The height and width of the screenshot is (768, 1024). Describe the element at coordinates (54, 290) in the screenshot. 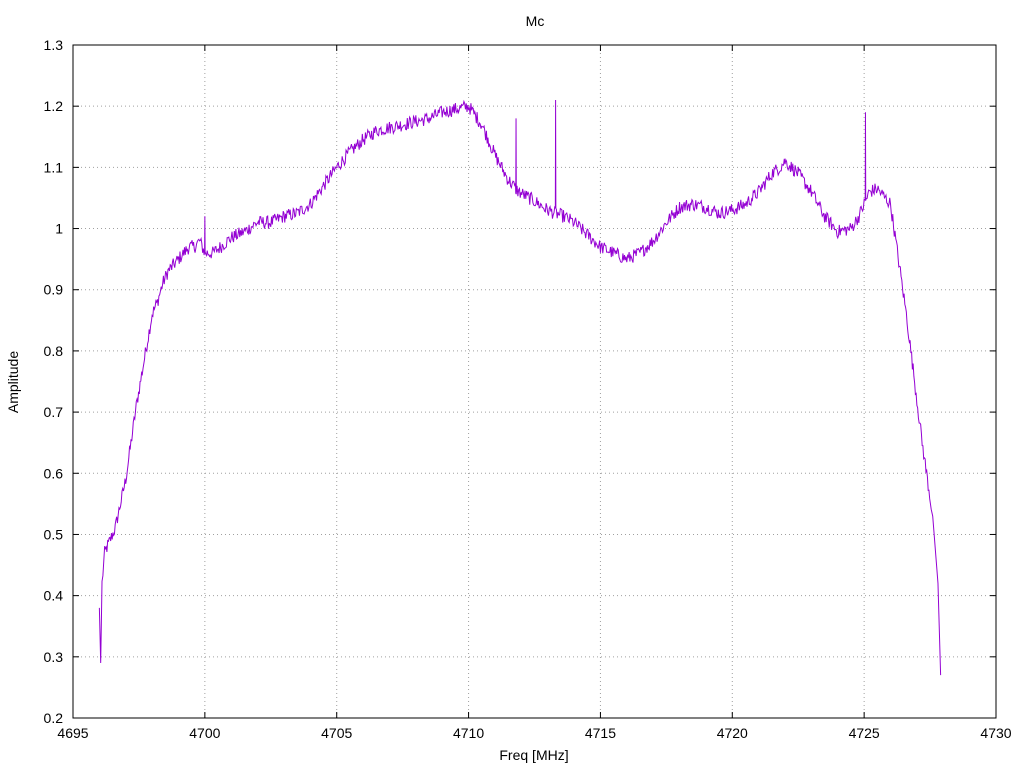

I see `y-tick-label: 0.9` at that location.